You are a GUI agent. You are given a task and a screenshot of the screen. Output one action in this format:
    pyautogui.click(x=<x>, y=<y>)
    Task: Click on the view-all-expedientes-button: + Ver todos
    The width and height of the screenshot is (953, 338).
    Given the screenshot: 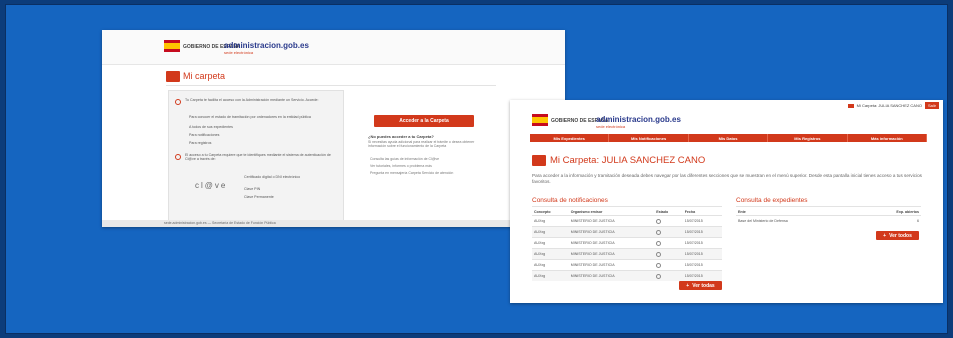 What is the action you would take?
    pyautogui.click(x=897, y=235)
    